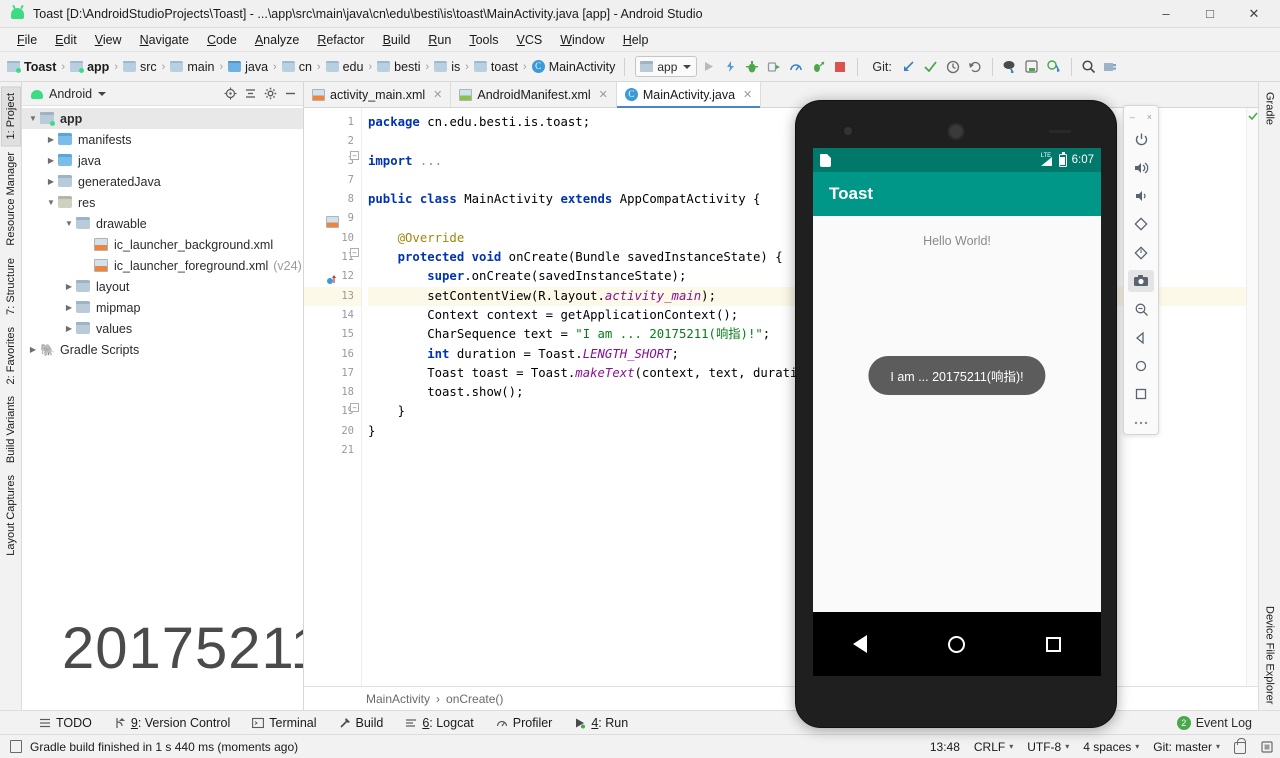 Image resolution: width=1280 pixels, height=758 pixels. I want to click on more-icon, so click(1141, 423).